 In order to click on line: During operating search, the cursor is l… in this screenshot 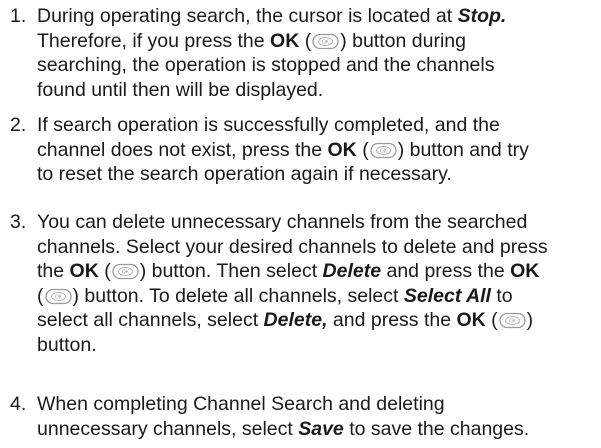, I will do `click(272, 16)`.